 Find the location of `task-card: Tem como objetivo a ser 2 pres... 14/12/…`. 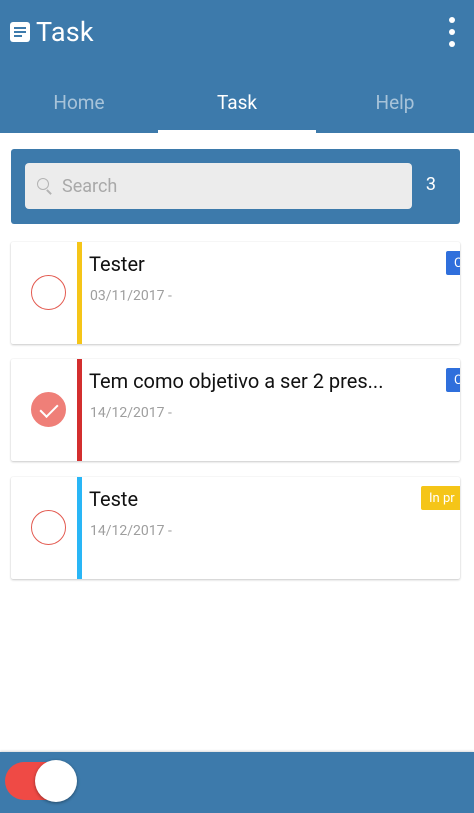

task-card: Tem como objetivo a ser 2 pres... 14/12/… is located at coordinates (235, 410).